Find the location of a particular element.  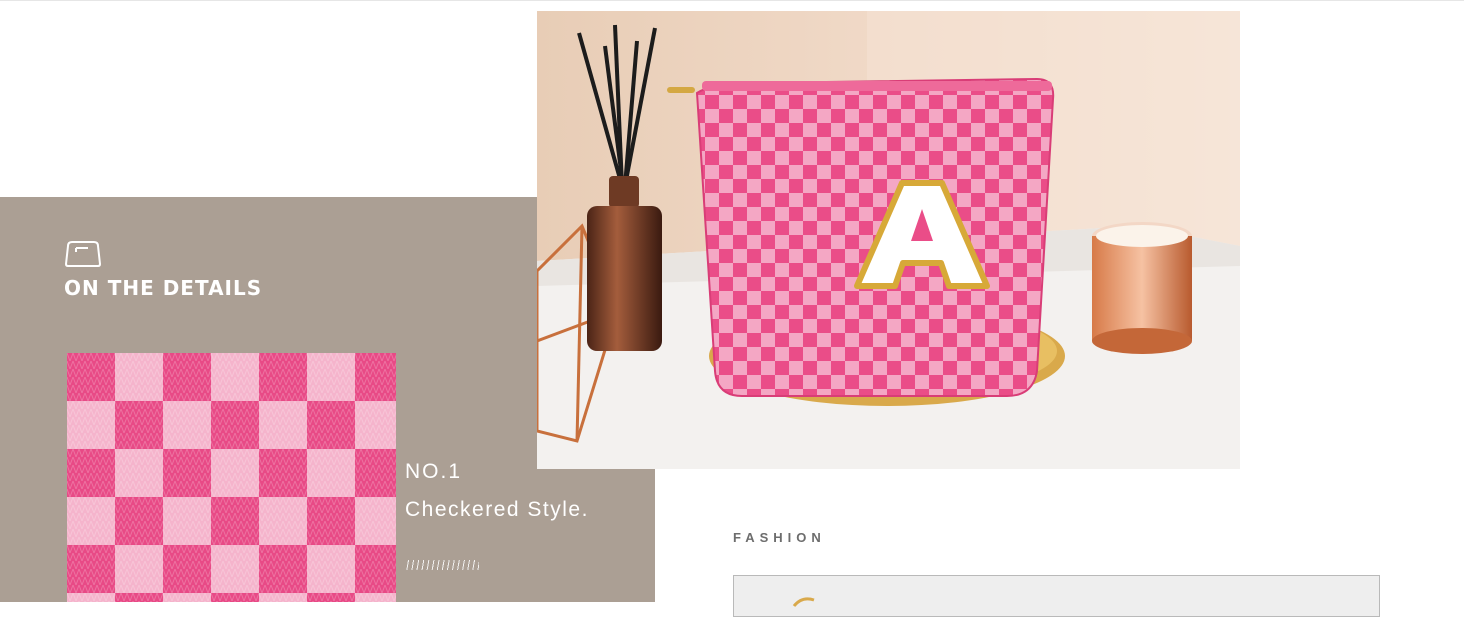

details-title: ON THE DETAILS is located at coordinates (163, 288).